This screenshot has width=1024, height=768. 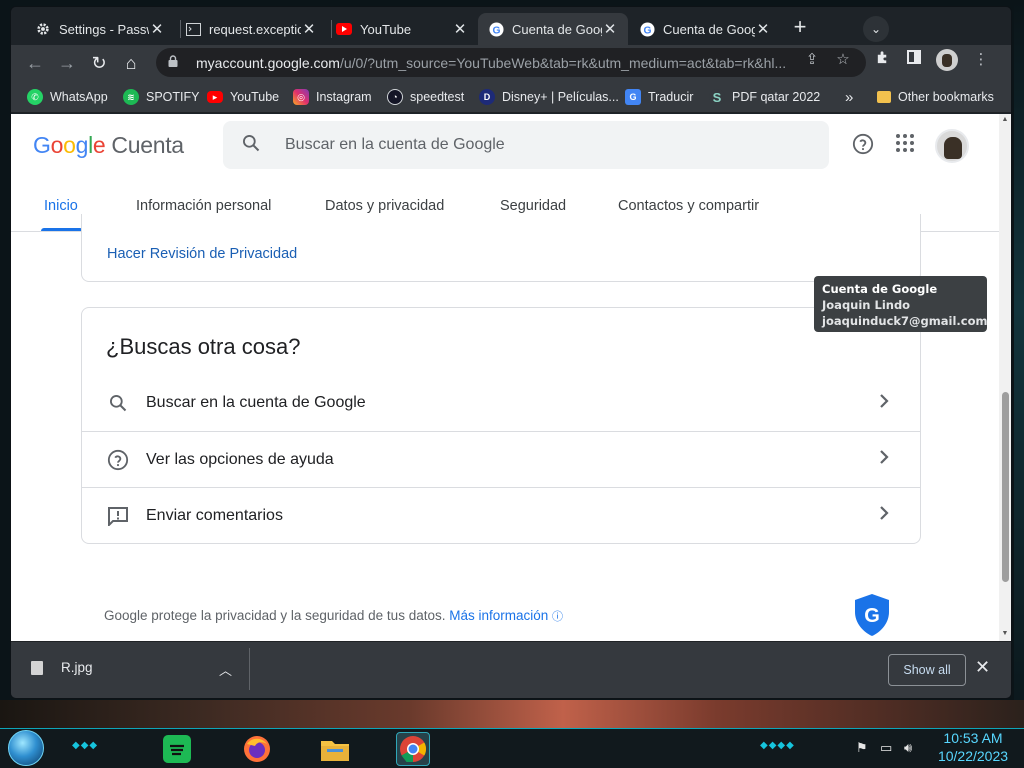 I want to click on tab-cuenta-google-active: G Cuenta de Googl ✕, so click(x=553, y=29).